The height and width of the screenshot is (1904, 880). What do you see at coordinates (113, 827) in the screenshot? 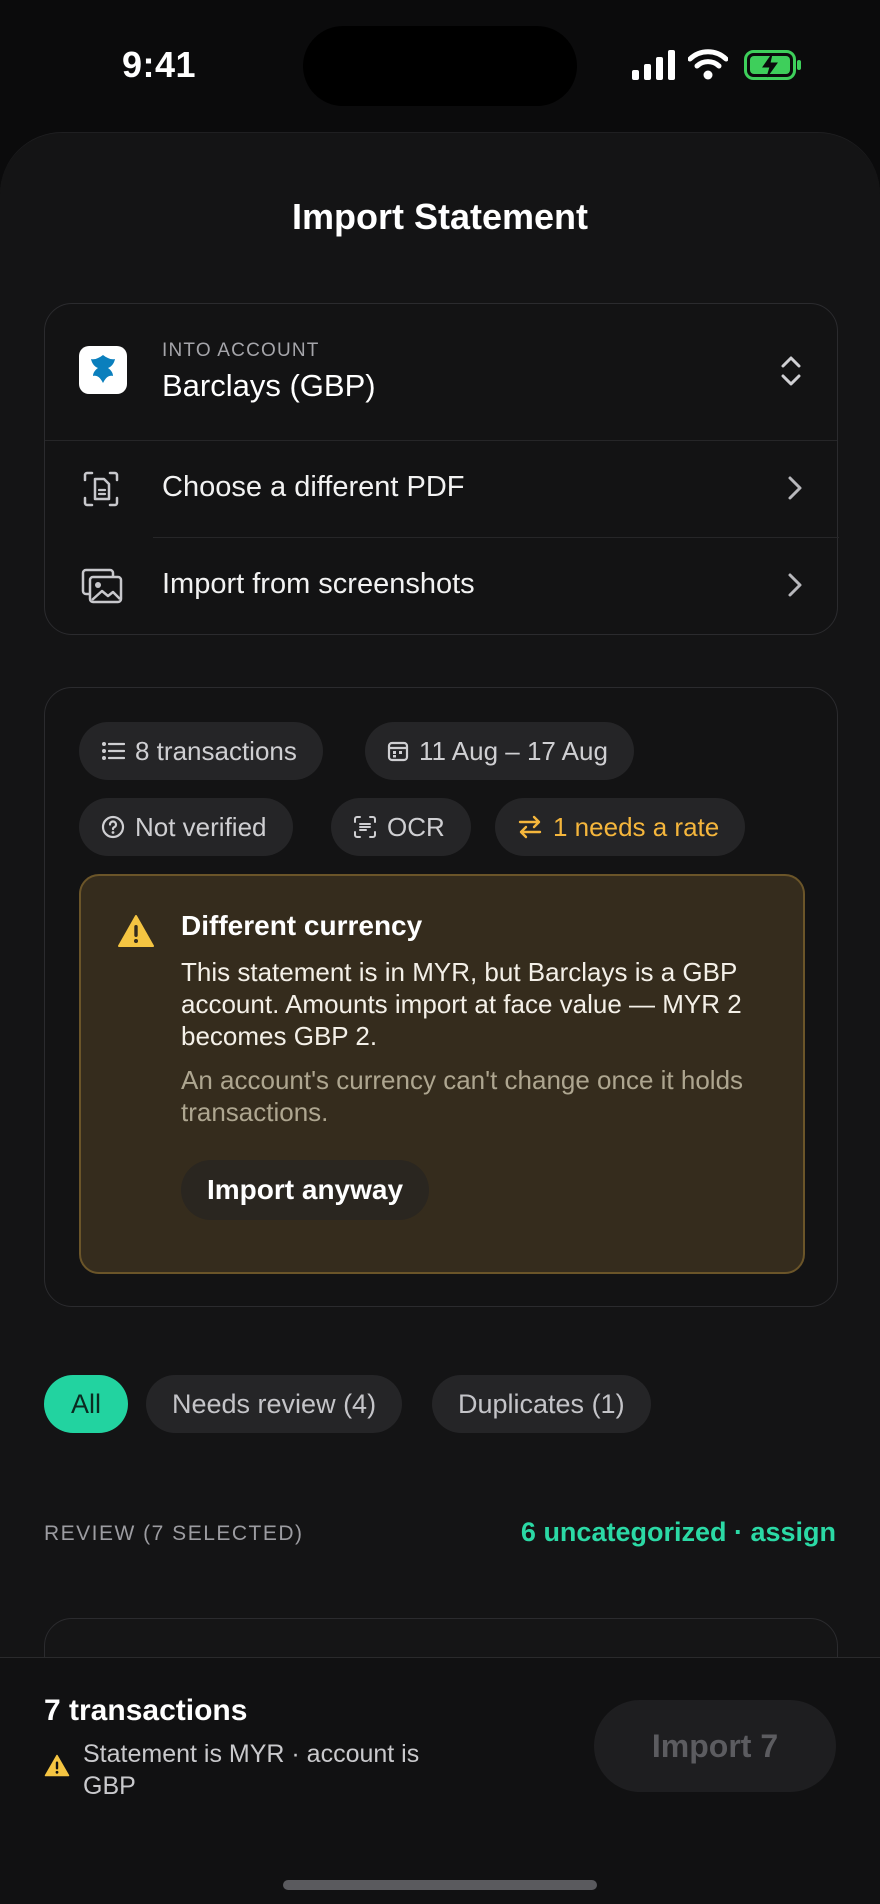
I see `question-circle-icon` at bounding box center [113, 827].